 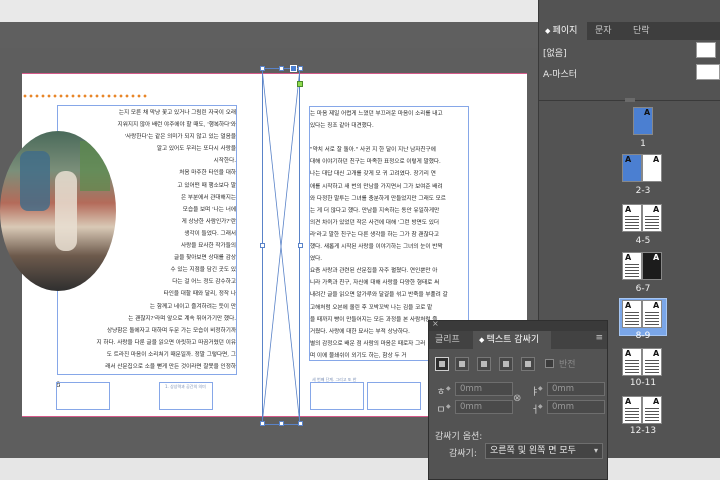 I want to click on tab-text-wrap: ◆ 텍스트 감싸기, so click(x=512, y=340).